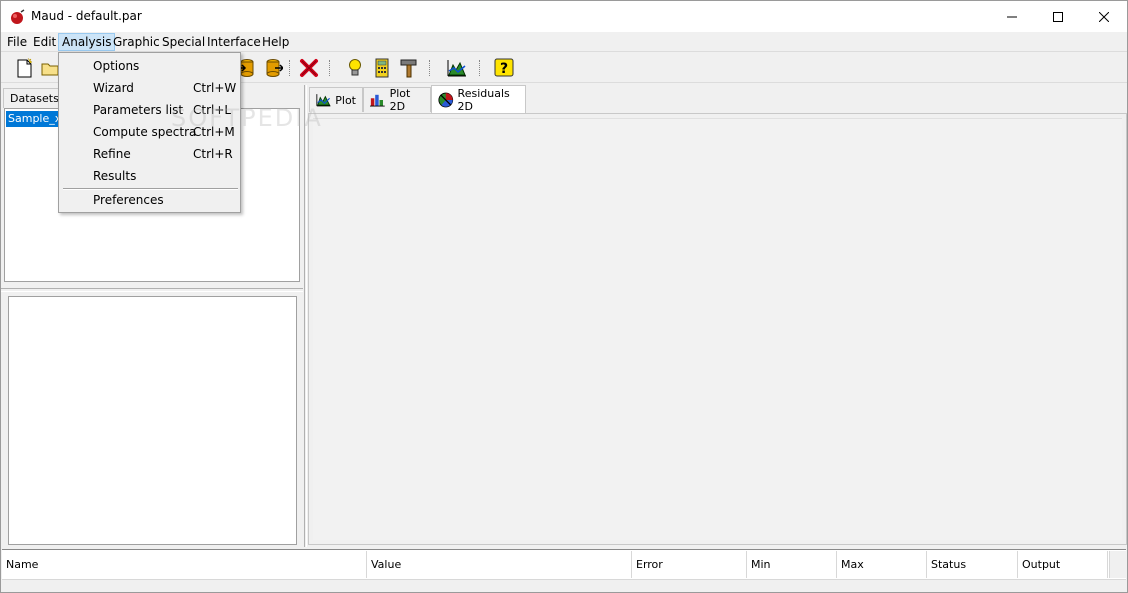 Image resolution: width=1128 pixels, height=593 pixels. I want to click on menu-analysis: Analysis, so click(87, 42).